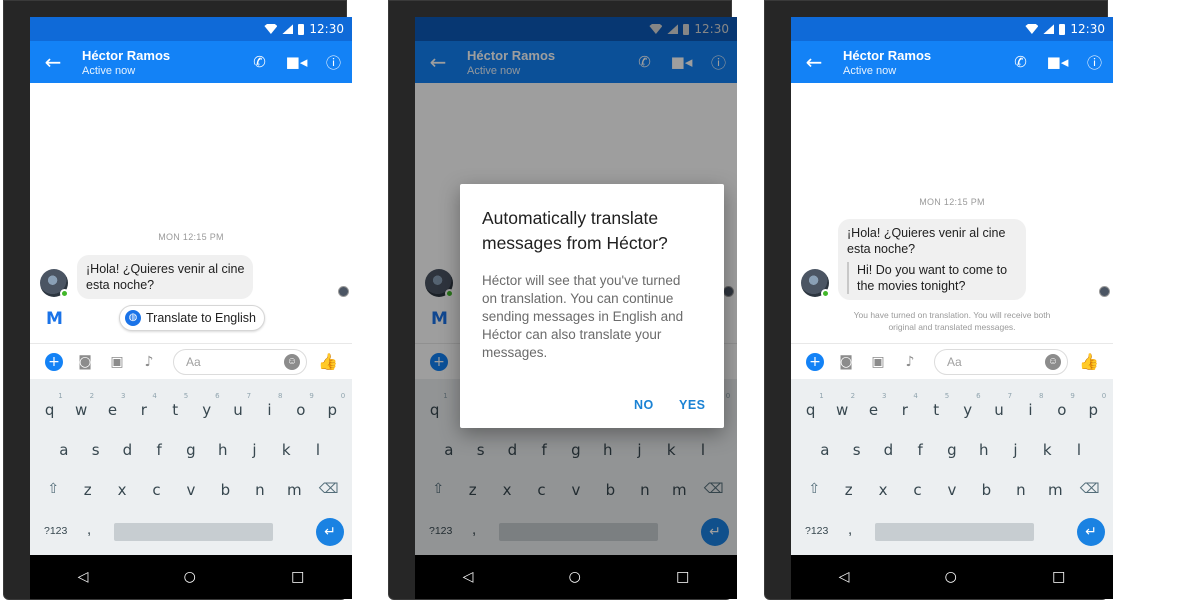  Describe the element at coordinates (999, 405) in the screenshot. I see `key: 7u` at that location.